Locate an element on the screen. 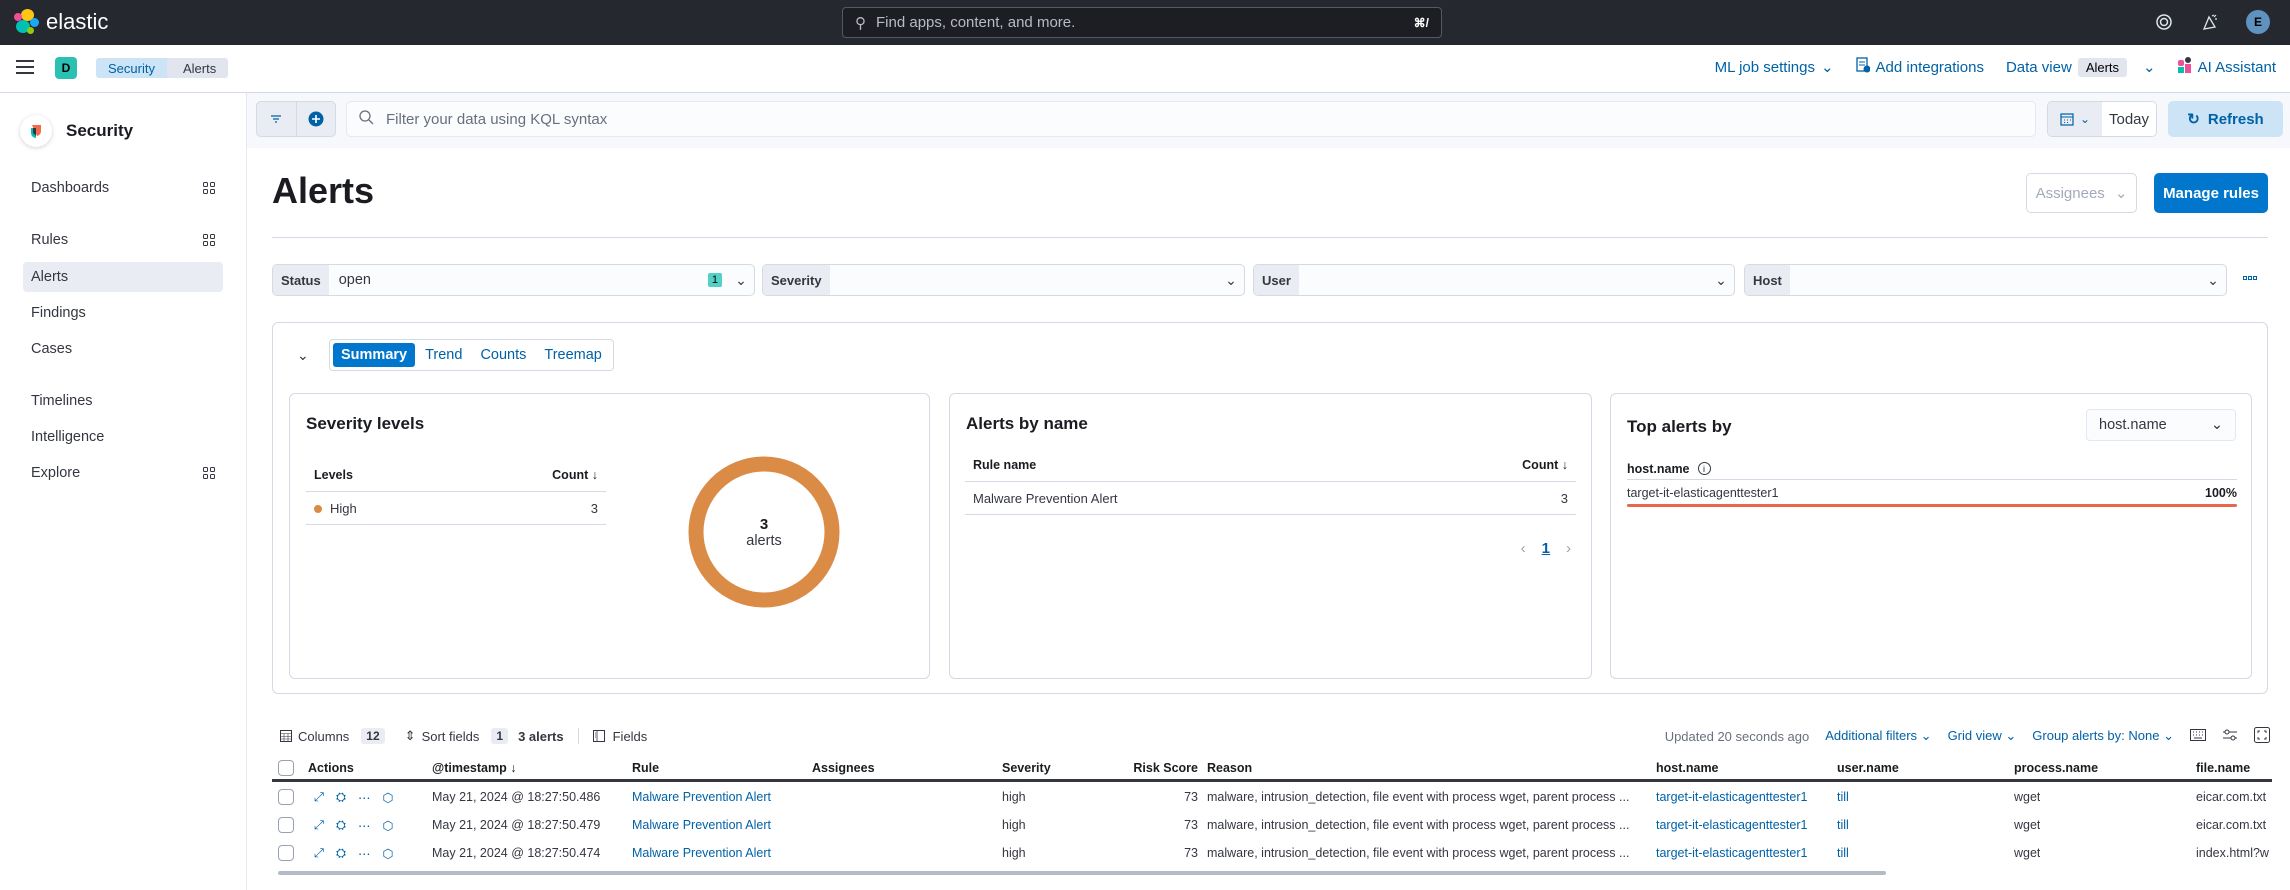 This screenshot has height=890, width=2290. tab-treemap: Treemap is located at coordinates (572, 355).